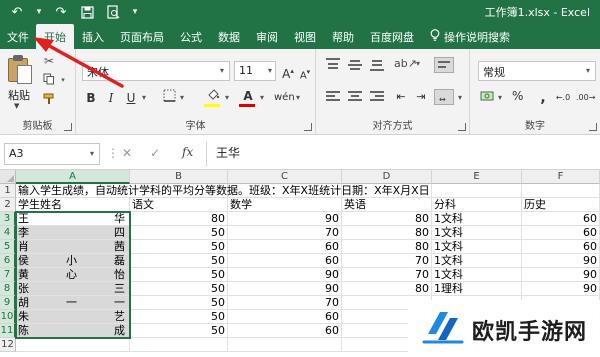 This screenshot has height=357, width=600. What do you see at coordinates (8, 303) in the screenshot?
I see `row-header-9: 9` at bounding box center [8, 303].